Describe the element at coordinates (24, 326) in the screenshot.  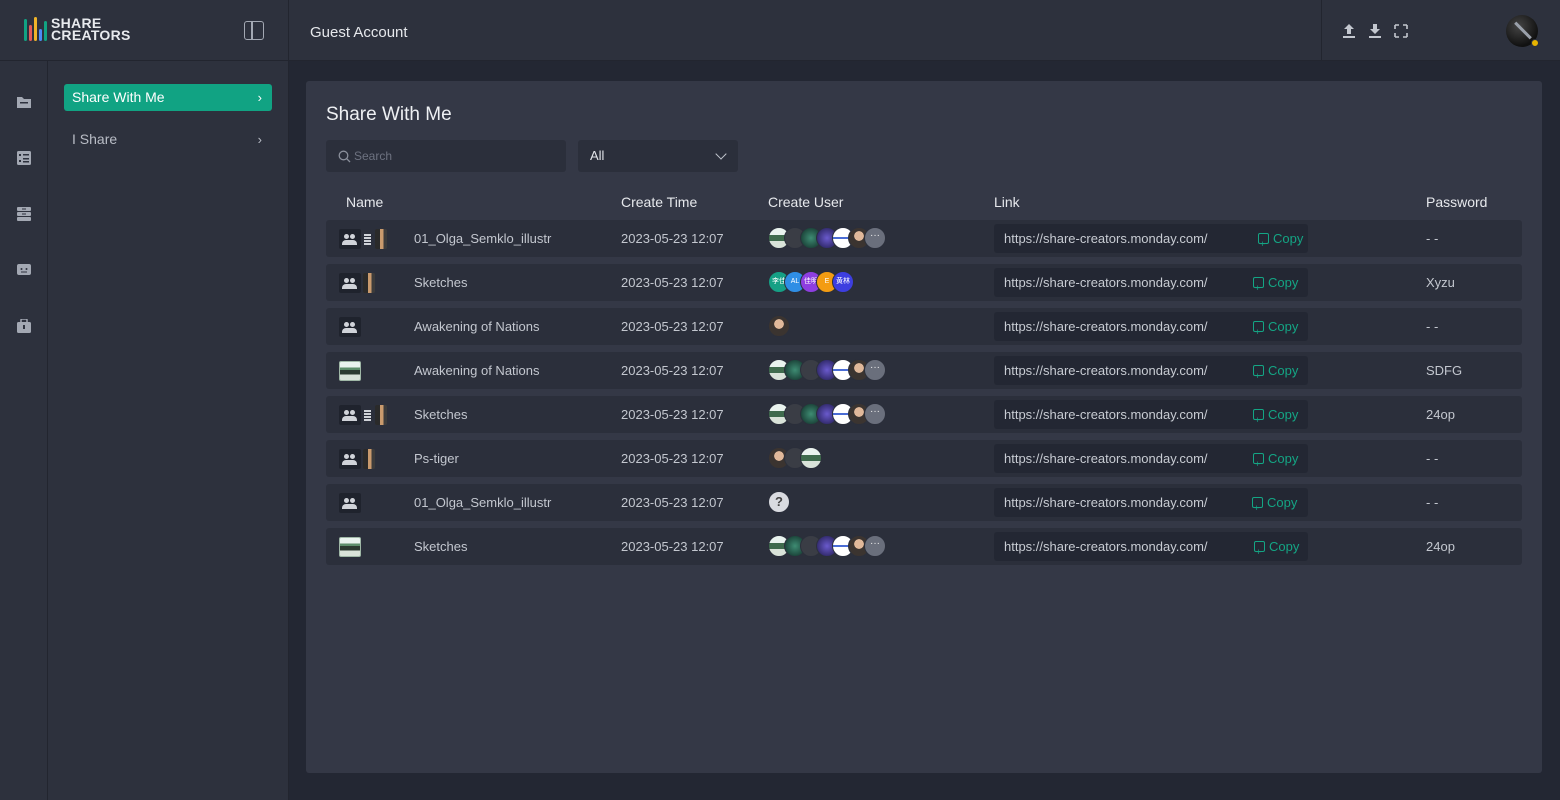
I see `briefcase-icon` at that location.